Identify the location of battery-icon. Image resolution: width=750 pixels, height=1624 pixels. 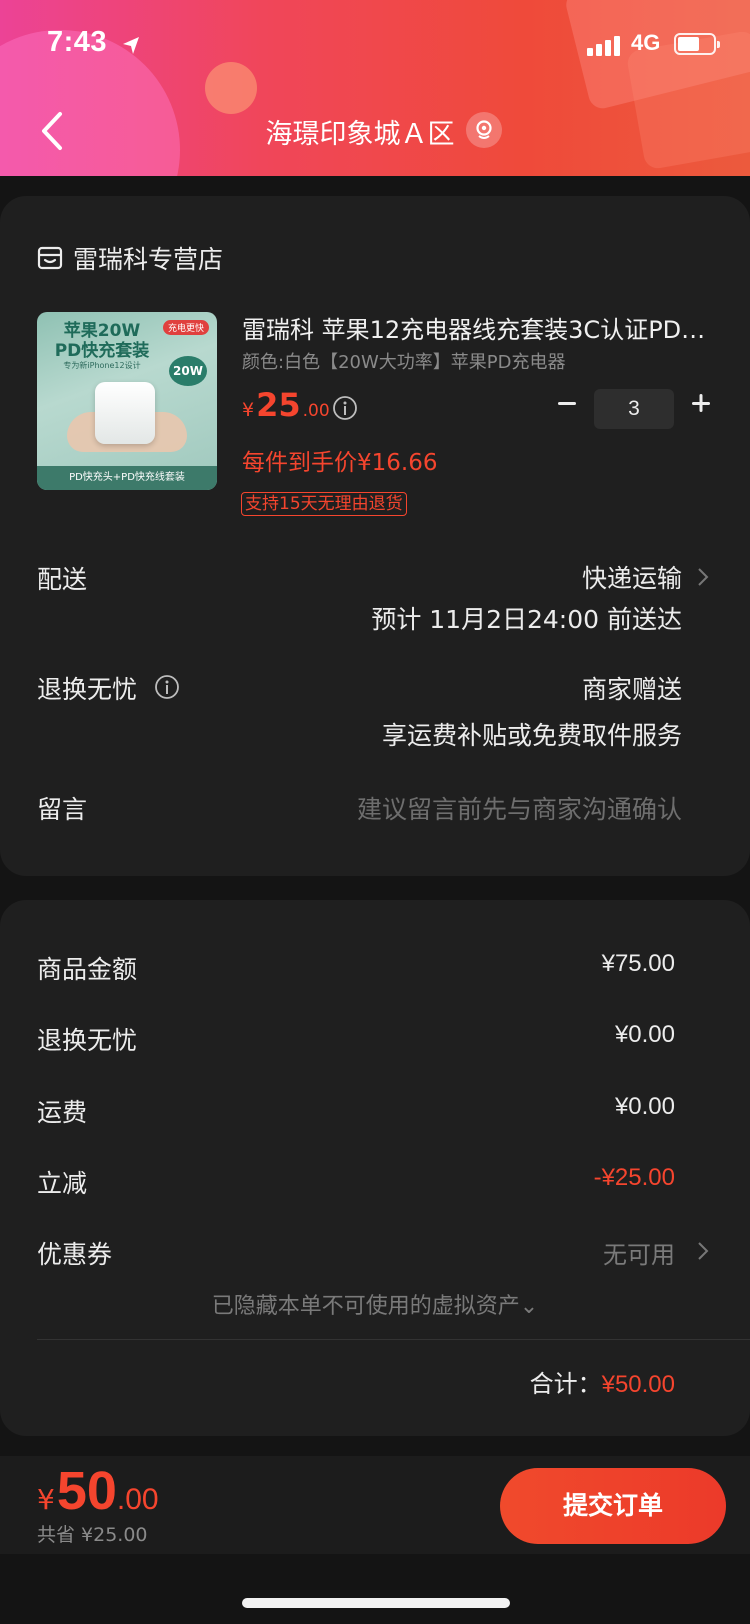
(697, 44).